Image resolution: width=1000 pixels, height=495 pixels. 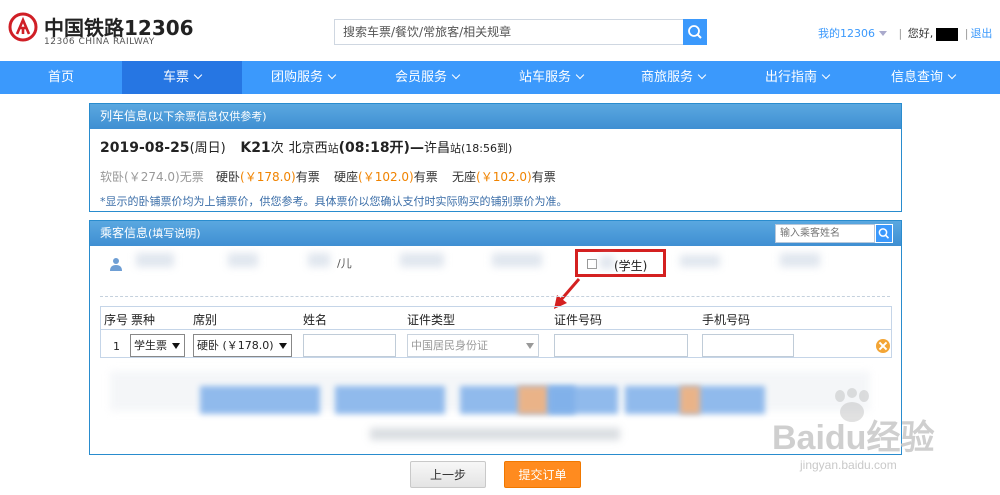 I want to click on passenger-search-button, so click(x=884, y=233).